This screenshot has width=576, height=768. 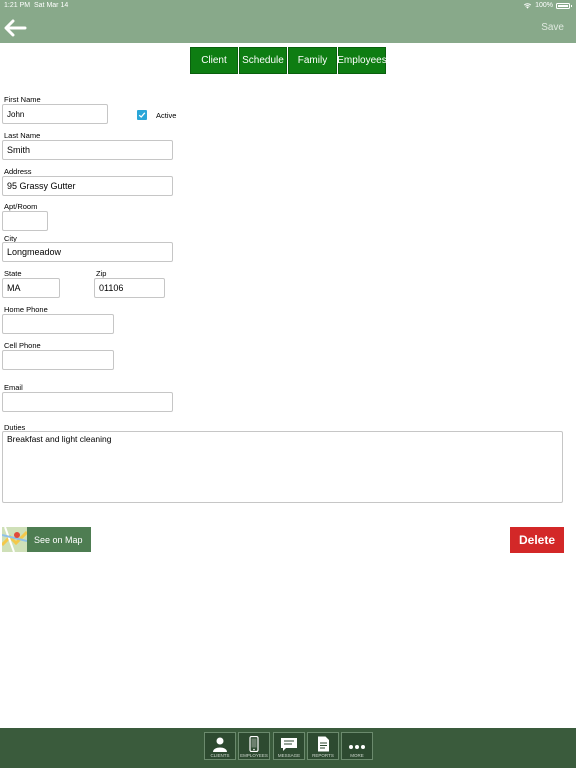 I want to click on save-button: Save, so click(x=552, y=27).